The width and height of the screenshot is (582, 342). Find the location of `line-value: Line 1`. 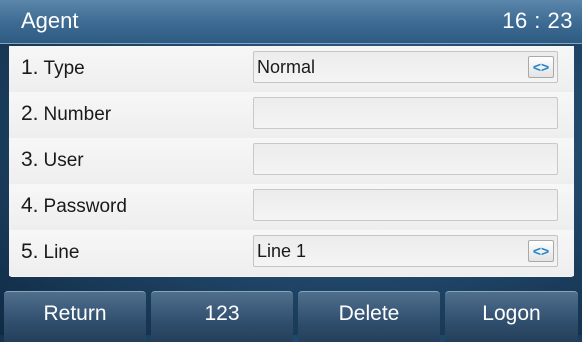

line-value: Line 1 is located at coordinates (282, 251).